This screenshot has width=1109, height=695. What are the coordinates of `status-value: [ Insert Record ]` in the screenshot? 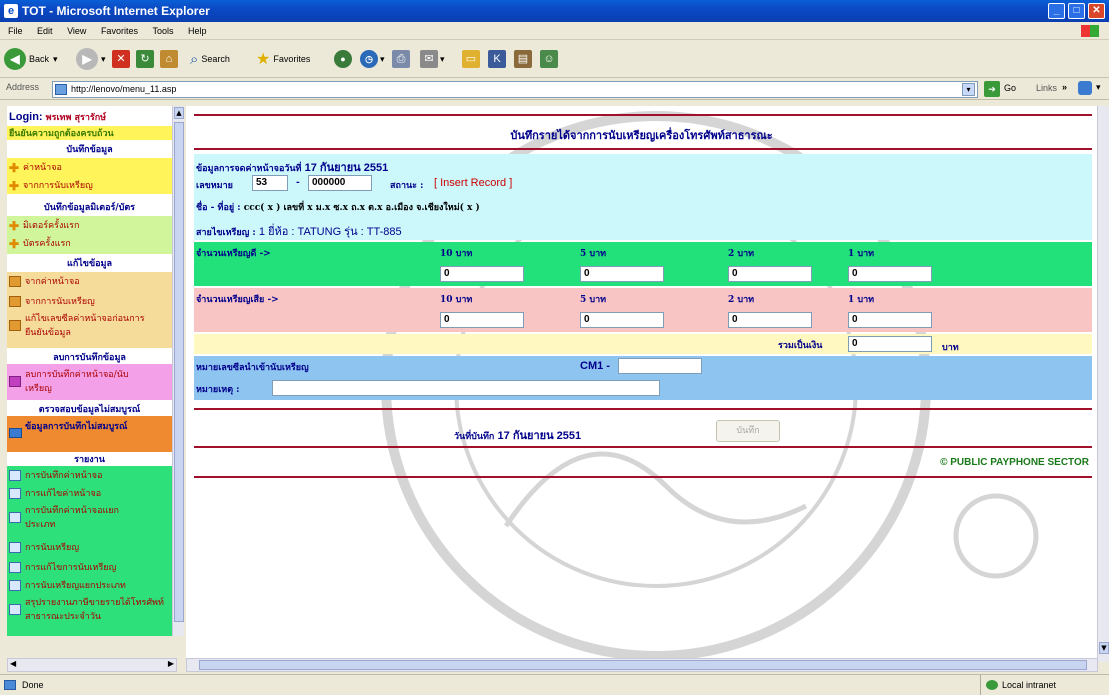 It's located at (473, 183).